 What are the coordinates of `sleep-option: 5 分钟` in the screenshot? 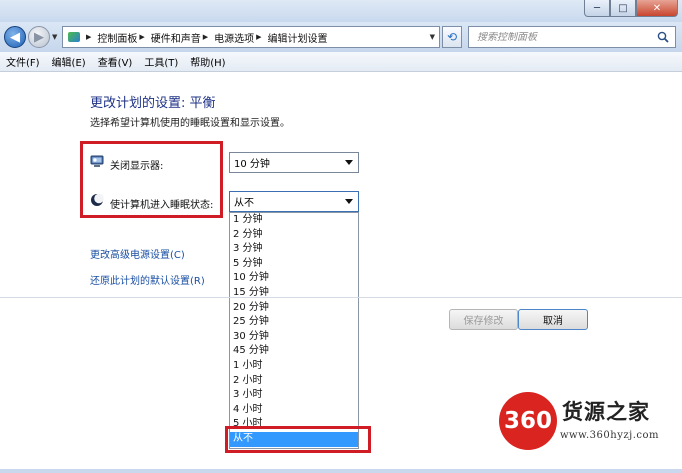 It's located at (294, 264).